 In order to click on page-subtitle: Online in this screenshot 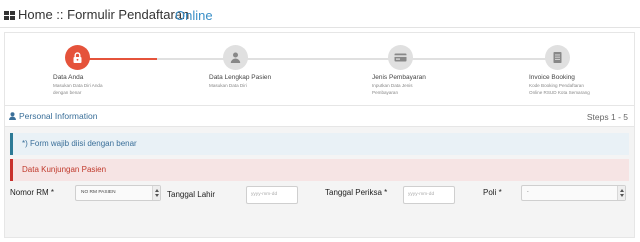, I will do `click(194, 15)`.